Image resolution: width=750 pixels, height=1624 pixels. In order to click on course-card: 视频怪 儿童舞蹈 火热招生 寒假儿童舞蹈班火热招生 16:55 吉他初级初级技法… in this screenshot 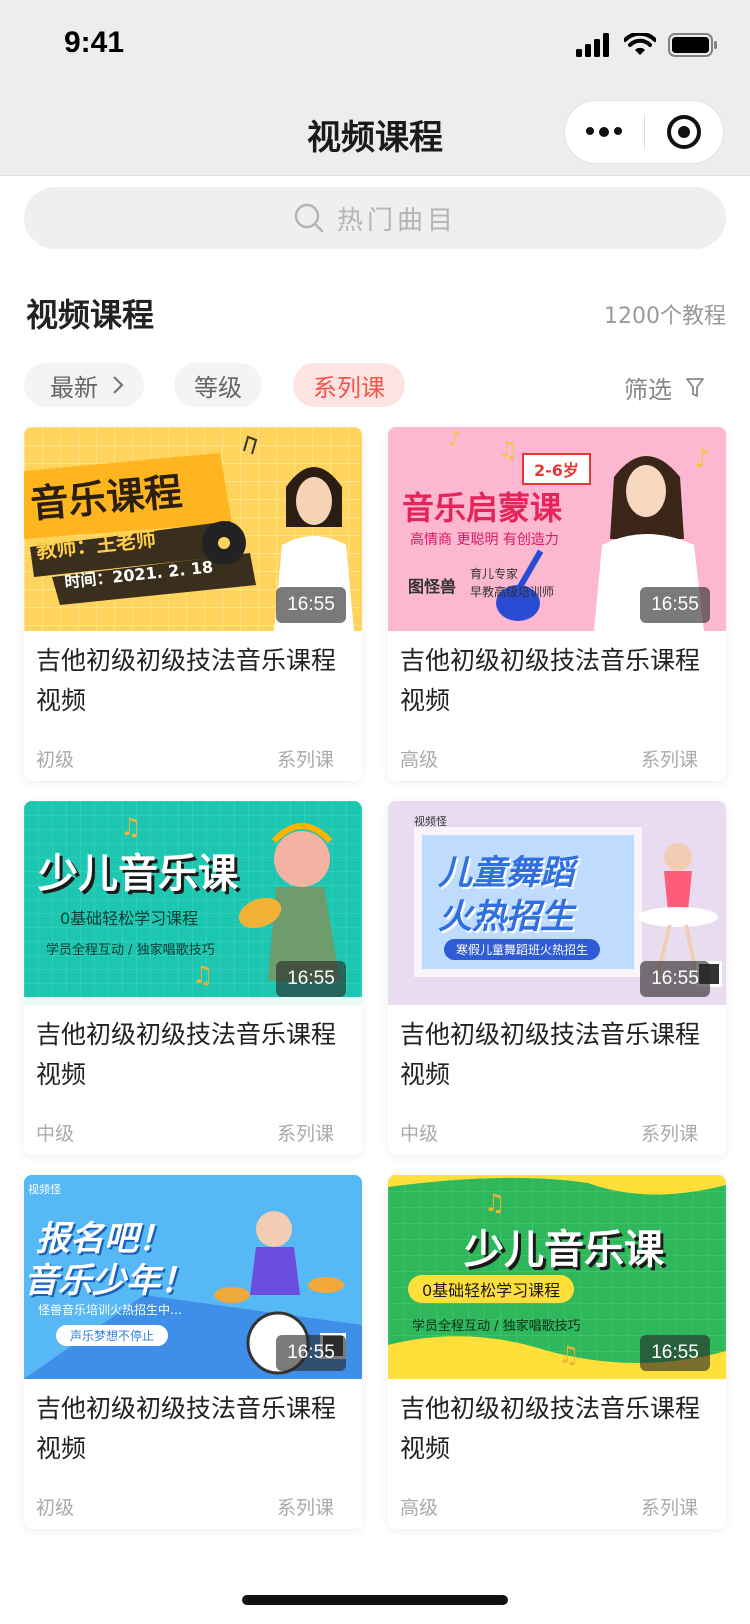, I will do `click(557, 978)`.